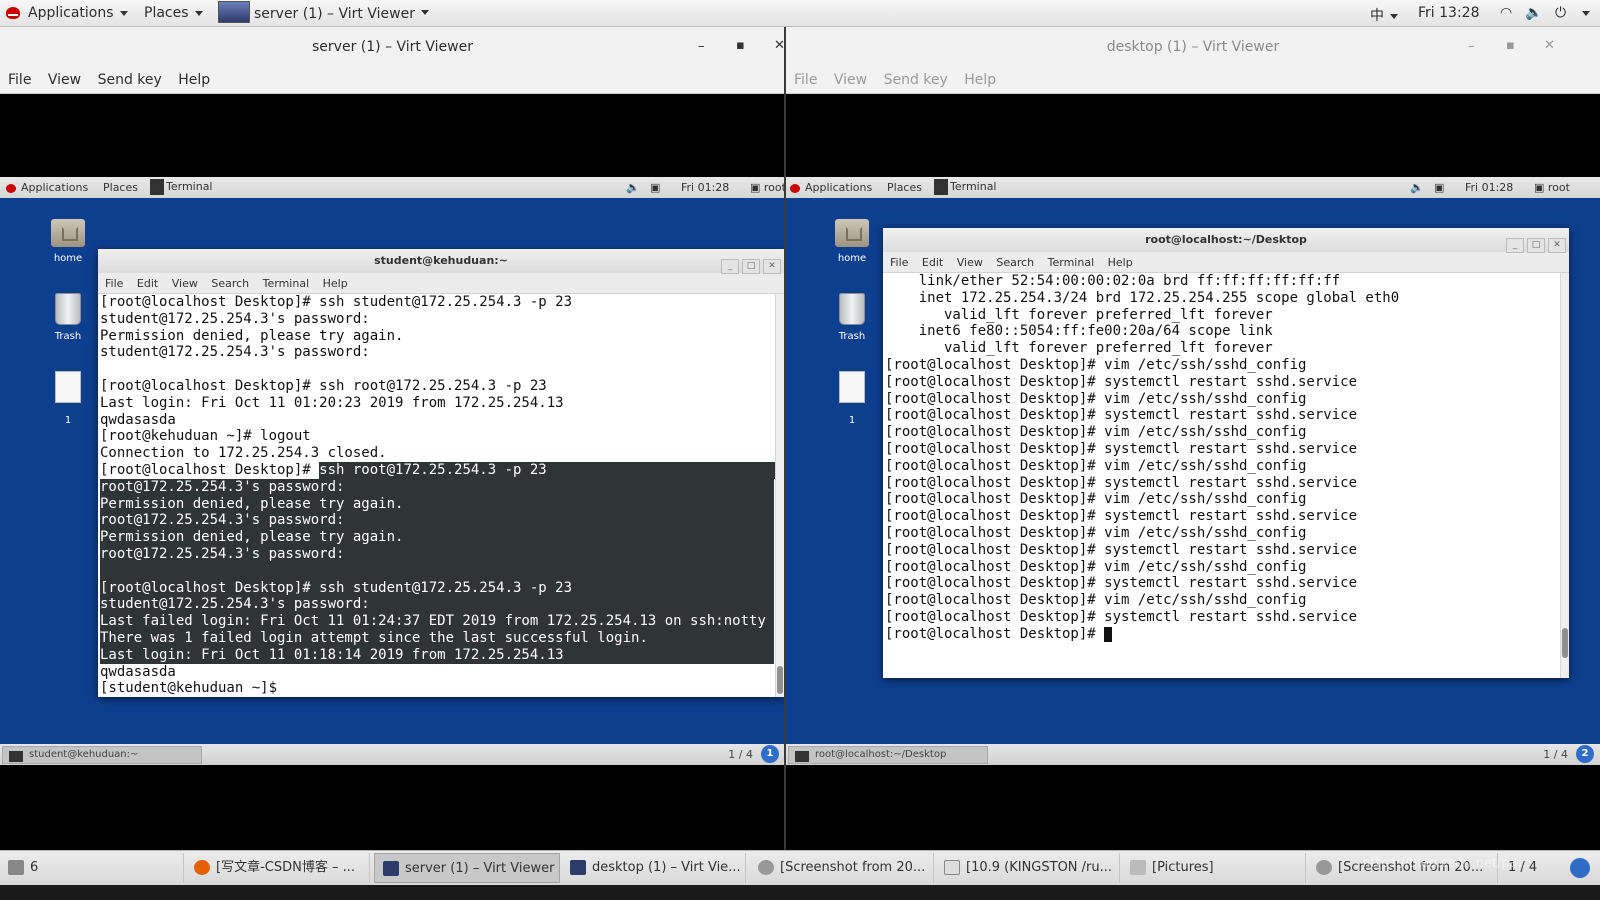 This screenshot has width=1600, height=900. I want to click on applications-menu: Applications, so click(67, 13).